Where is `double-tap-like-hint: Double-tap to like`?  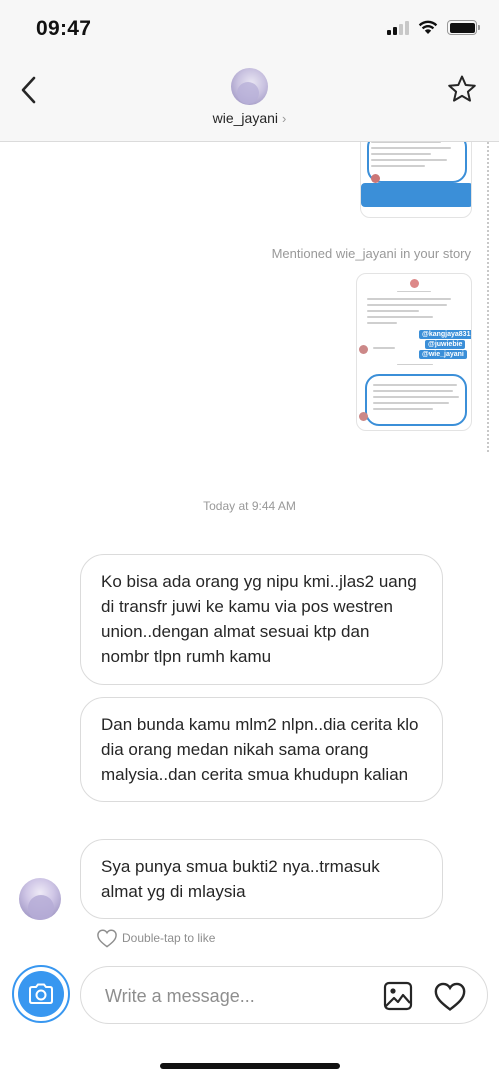
double-tap-like-hint: Double-tap to like is located at coordinates (155, 938).